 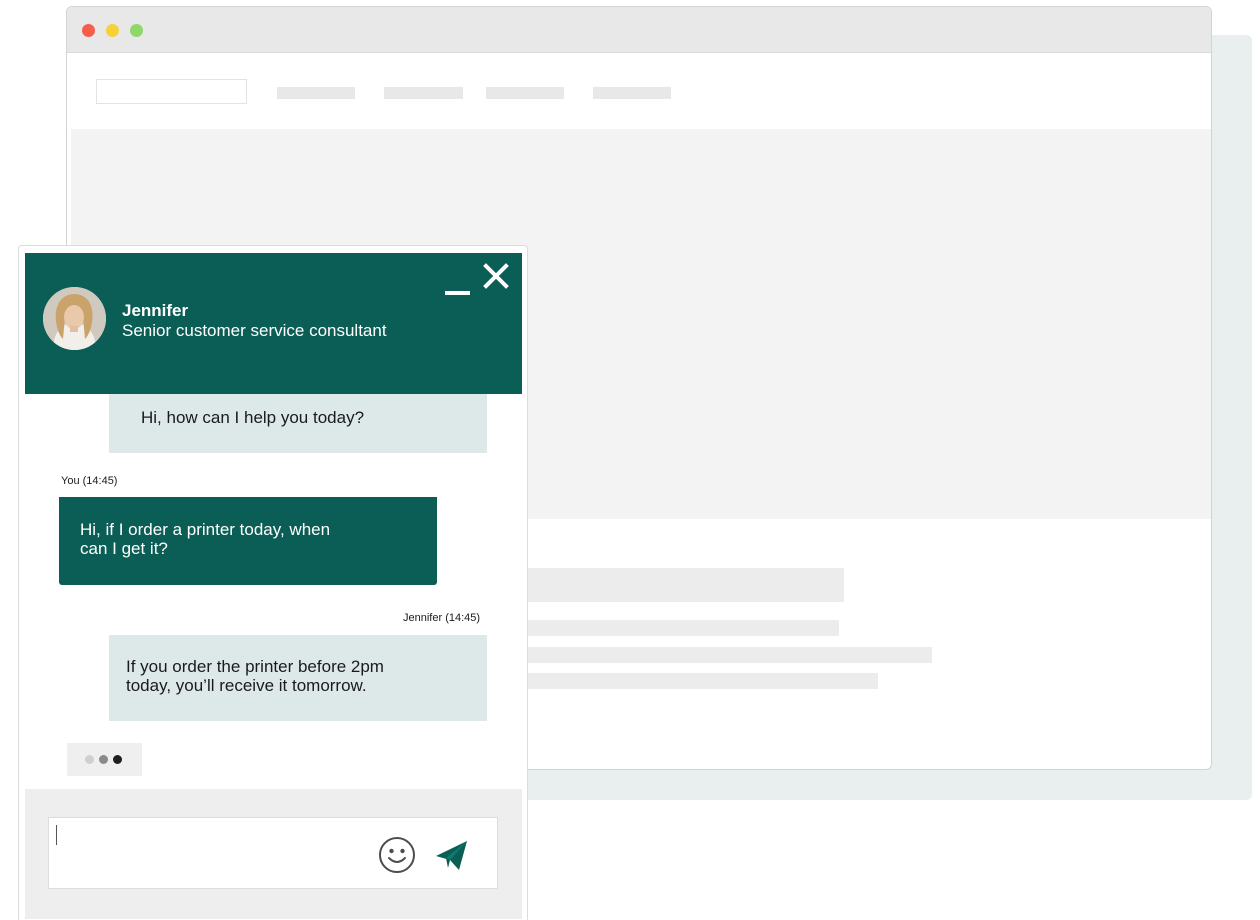 What do you see at coordinates (74, 318) in the screenshot?
I see `agent-avatar` at bounding box center [74, 318].